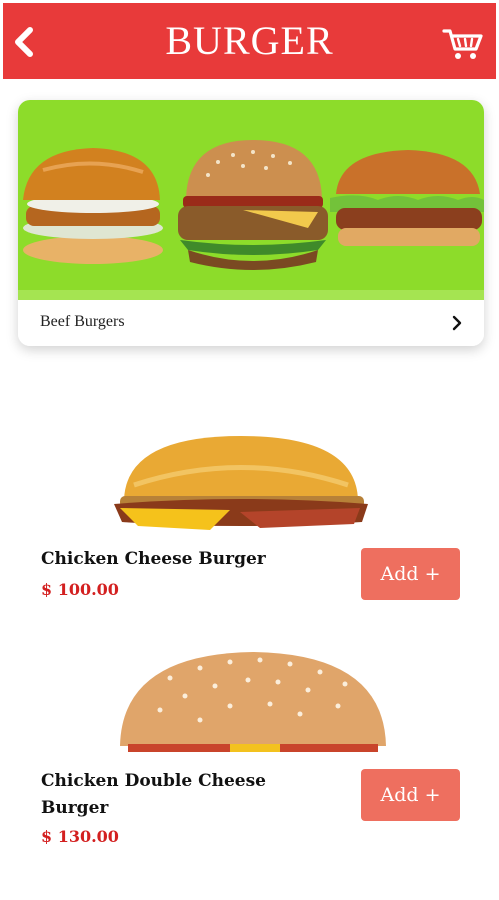 The width and height of the screenshot is (499, 900). Describe the element at coordinates (80, 836) in the screenshot. I see `item-price: $ 130.00` at that location.